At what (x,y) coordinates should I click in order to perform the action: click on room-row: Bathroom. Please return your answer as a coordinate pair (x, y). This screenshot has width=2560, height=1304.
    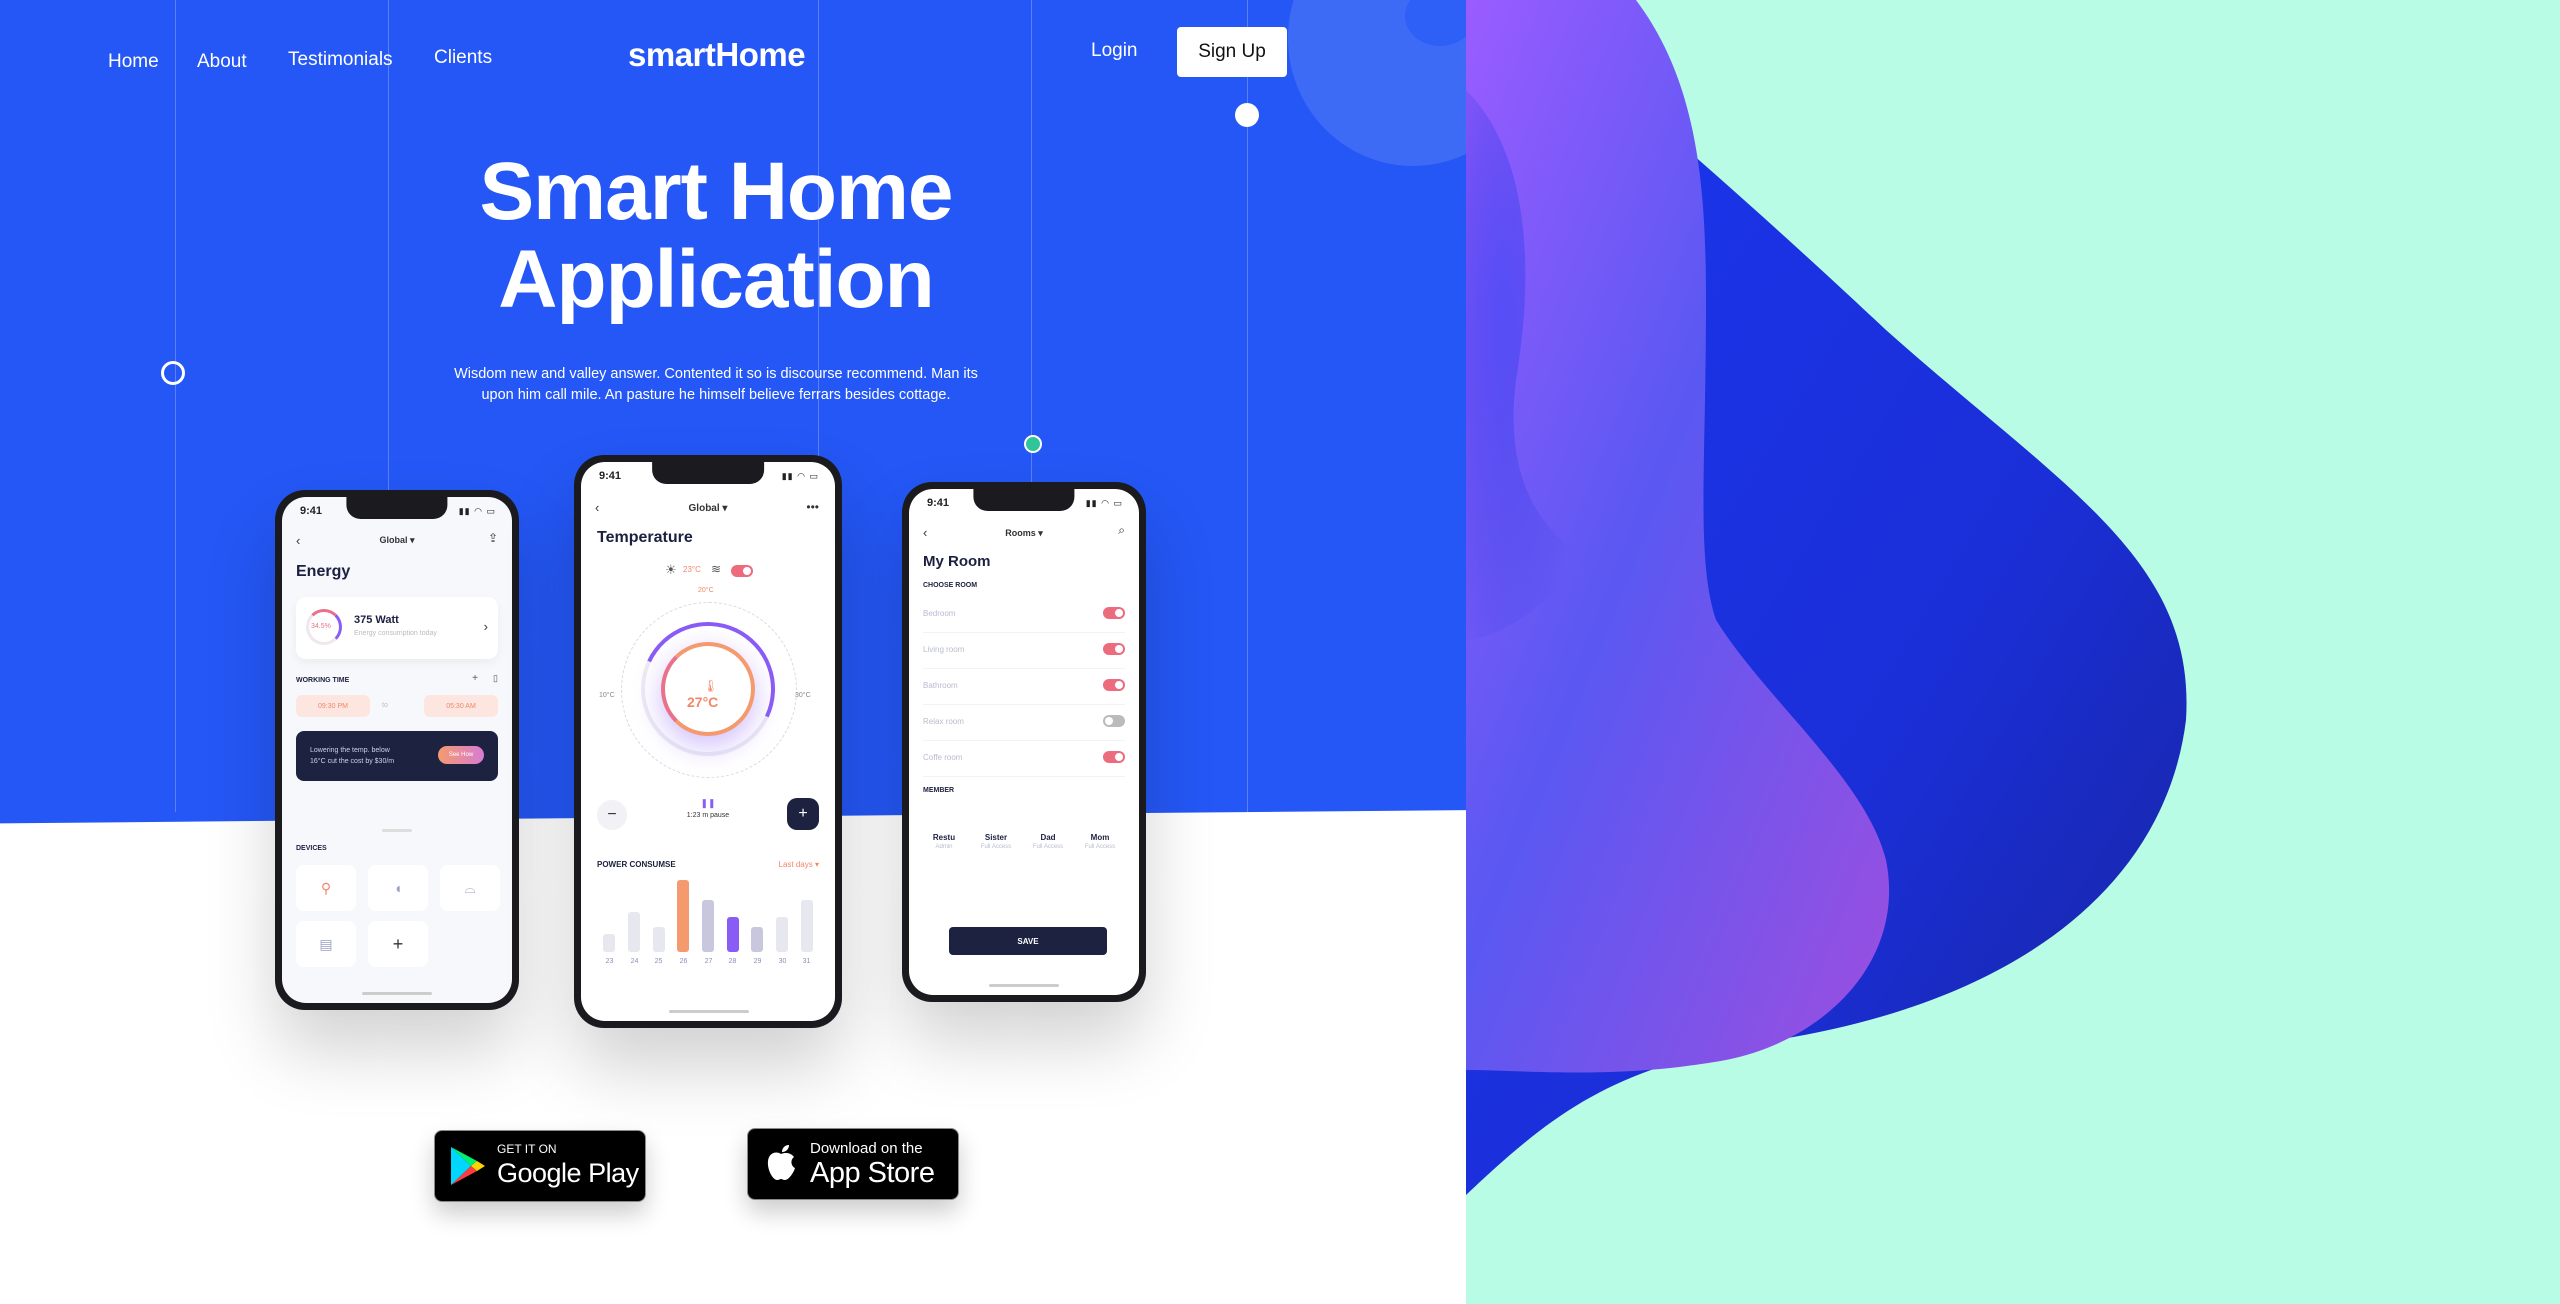
    Looking at the image, I should click on (1024, 687).